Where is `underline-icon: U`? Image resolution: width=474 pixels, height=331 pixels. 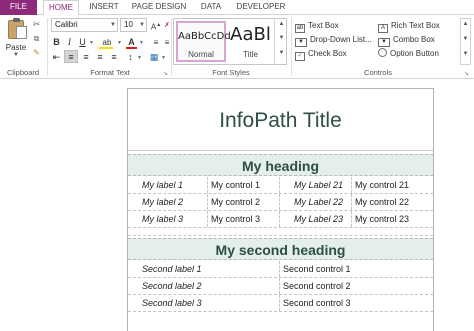 underline-icon: U is located at coordinates (82, 42).